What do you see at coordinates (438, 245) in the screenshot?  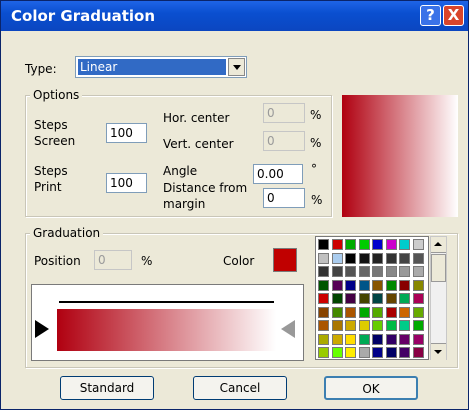 I see `scroll-up-button` at bounding box center [438, 245].